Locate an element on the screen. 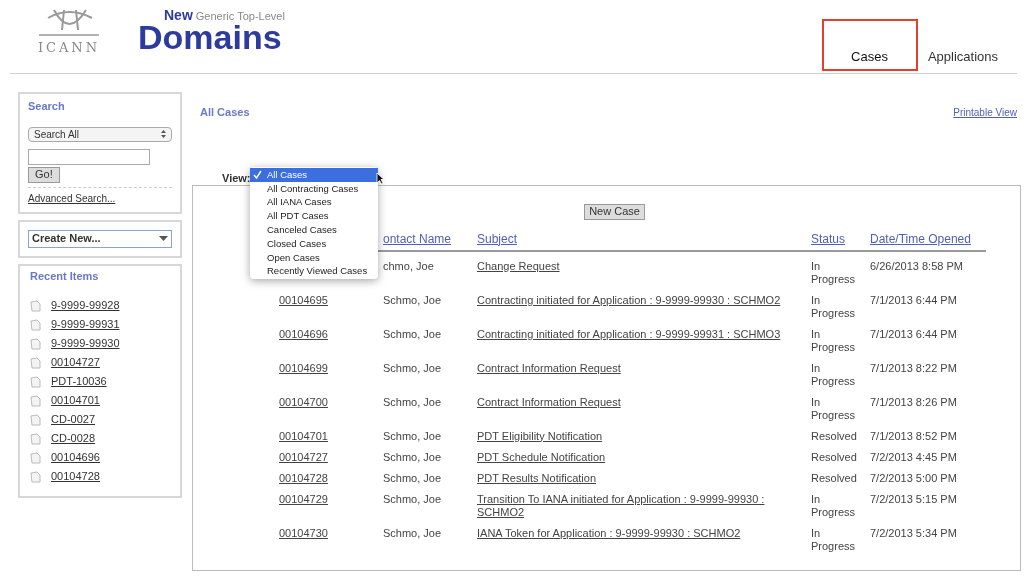  recent-item-link: 00104696 is located at coordinates (75, 457).